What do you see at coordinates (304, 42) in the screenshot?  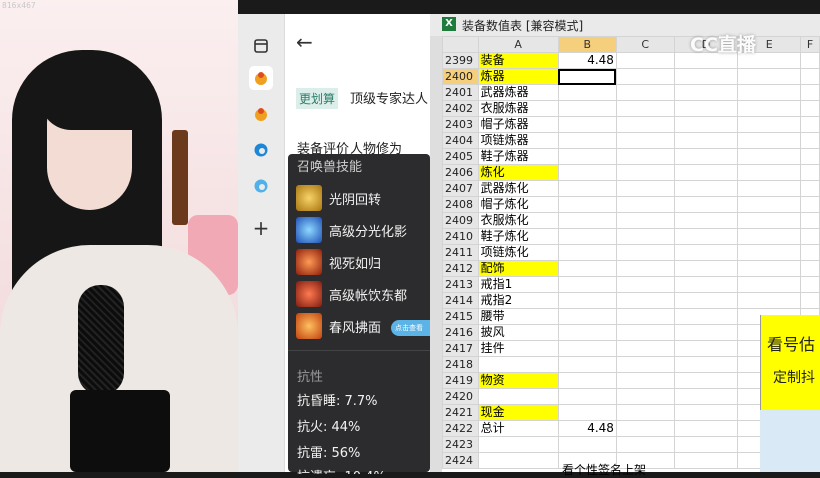 I see `back-arrow-icon: ←` at bounding box center [304, 42].